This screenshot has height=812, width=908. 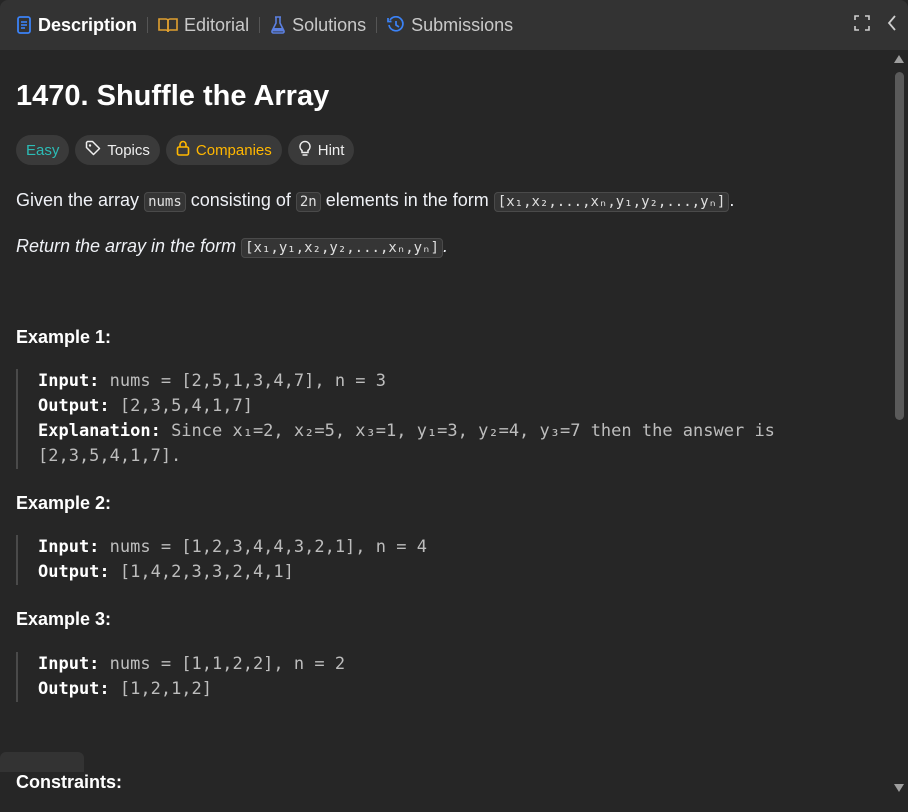 I want to click on example-3-heading: Example 3:, so click(x=64, y=619).